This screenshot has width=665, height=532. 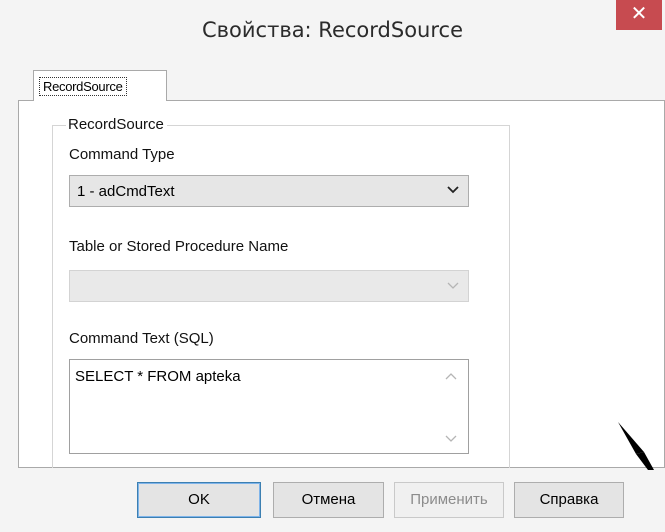 What do you see at coordinates (636, 446) in the screenshot?
I see `watermark-corner-mark` at bounding box center [636, 446].